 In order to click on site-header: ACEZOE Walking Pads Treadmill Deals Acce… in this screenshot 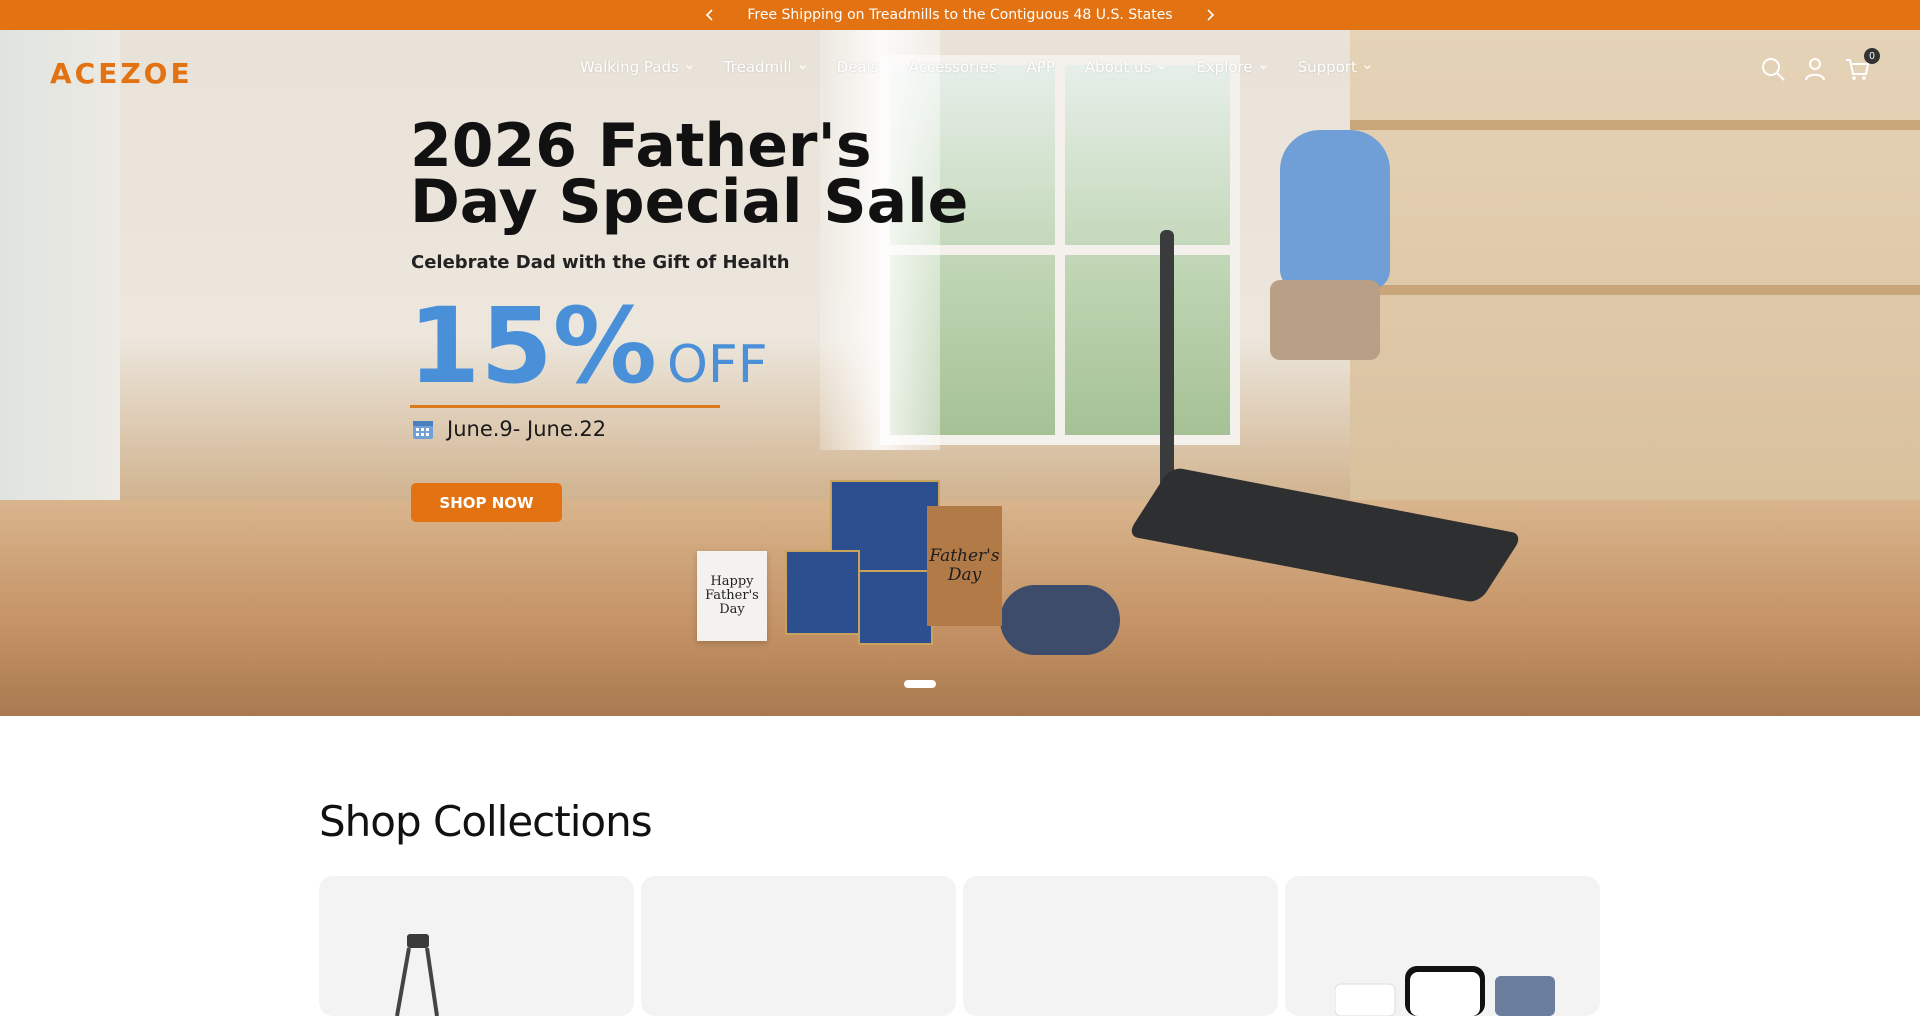, I will do `click(960, 70)`.